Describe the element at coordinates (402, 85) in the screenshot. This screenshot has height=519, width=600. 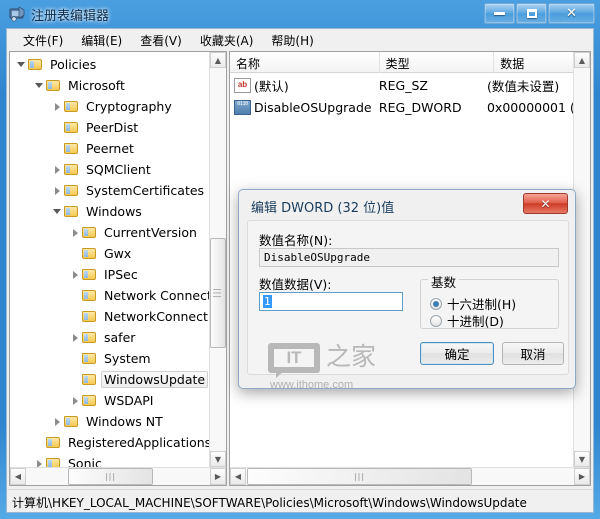
I see `value-row: (默认) REG_SZ (数值未设置)` at that location.